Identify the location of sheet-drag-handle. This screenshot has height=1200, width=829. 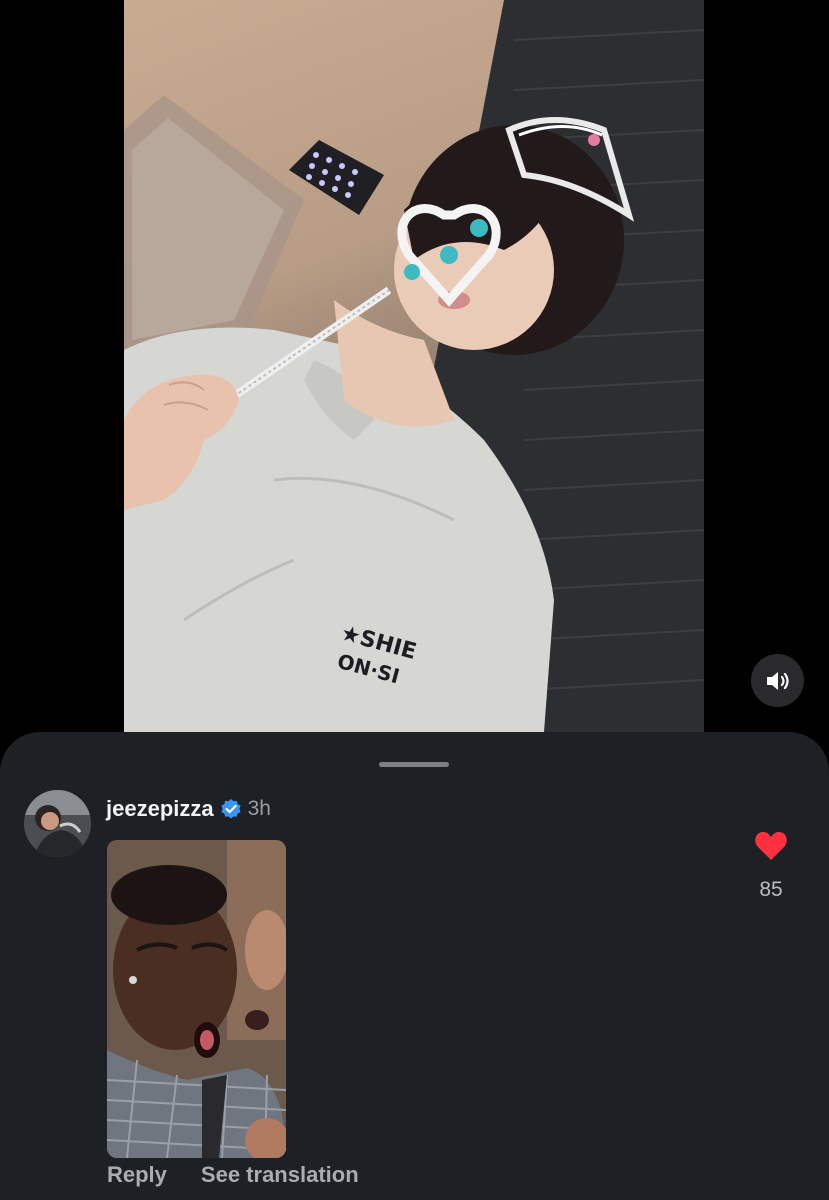
(414, 764).